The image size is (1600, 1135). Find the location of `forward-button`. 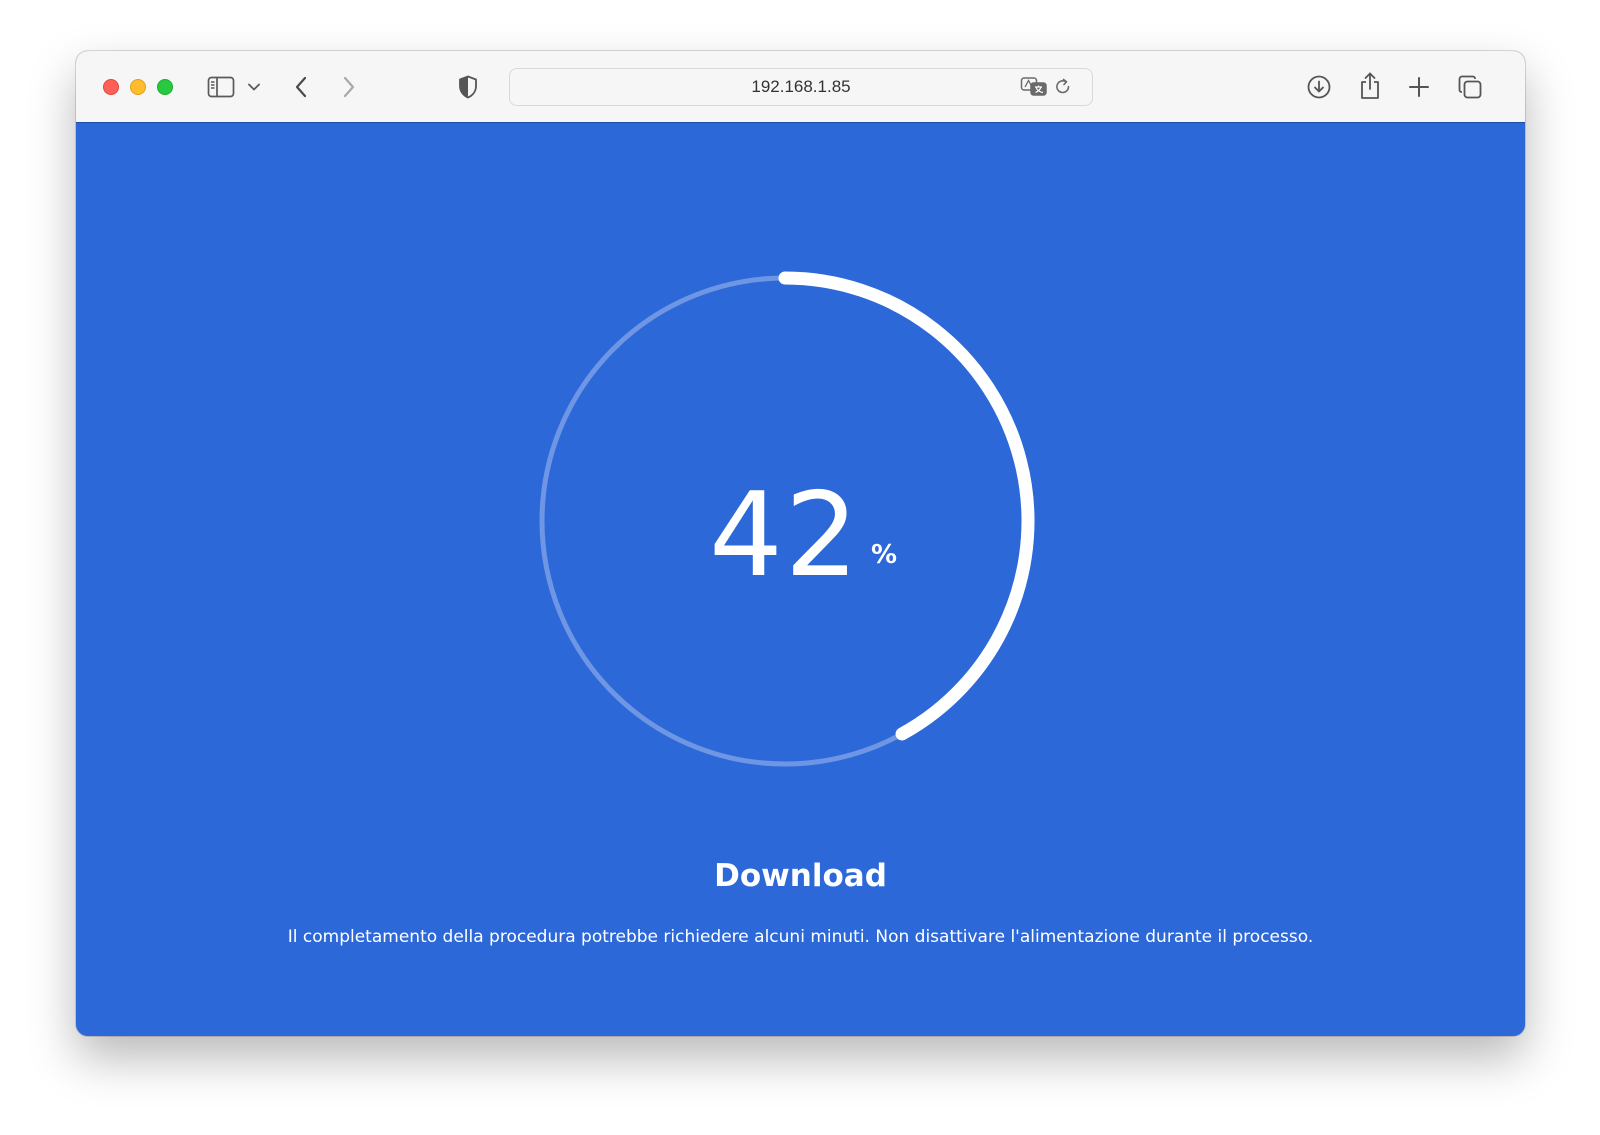

forward-button is located at coordinates (349, 87).